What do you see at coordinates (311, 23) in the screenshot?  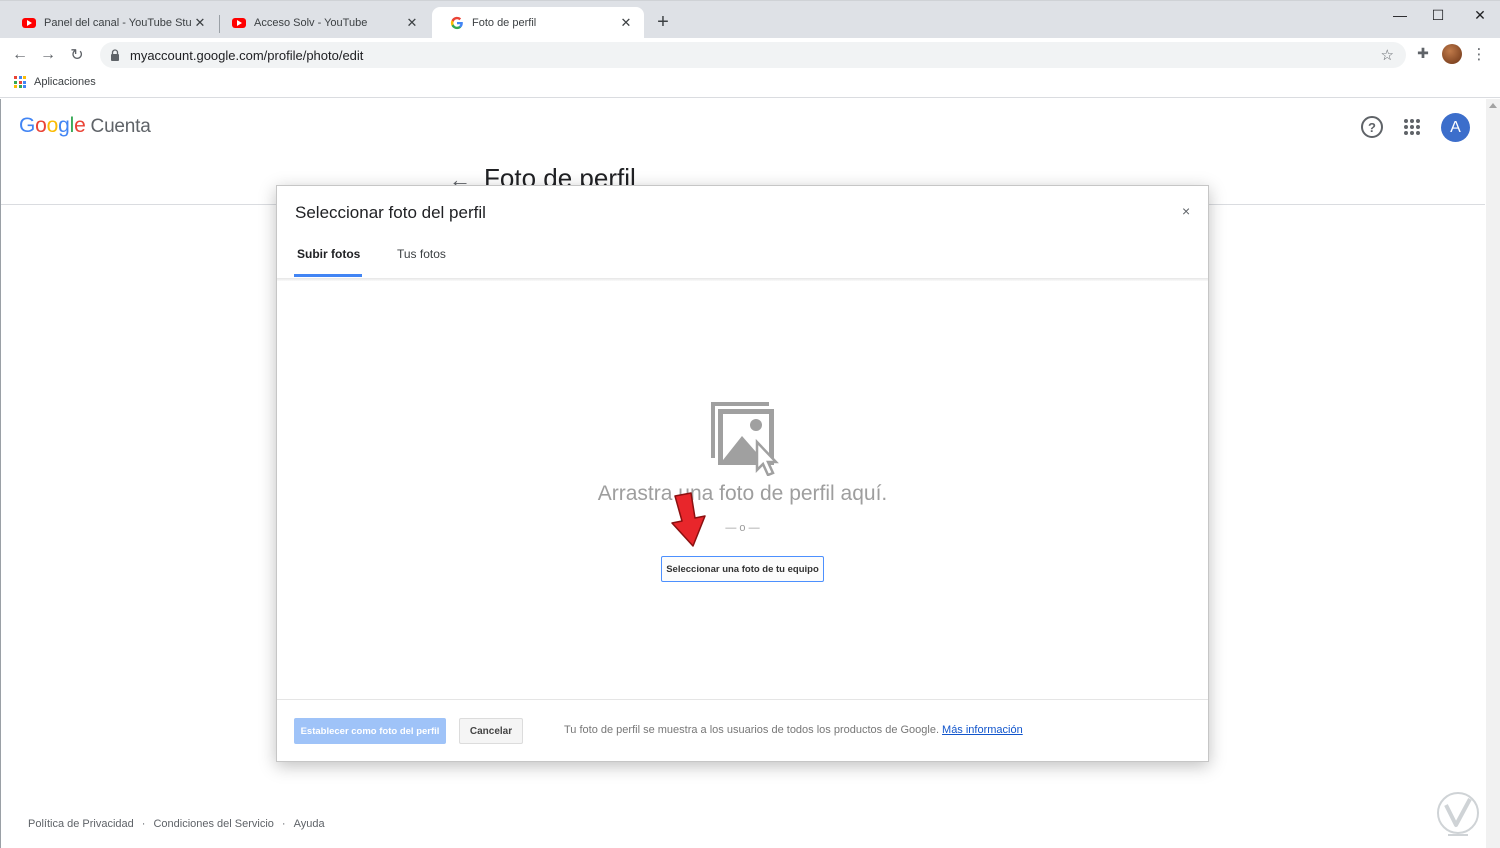 I see `tab-title: Acceso Solv - YouTube` at bounding box center [311, 23].